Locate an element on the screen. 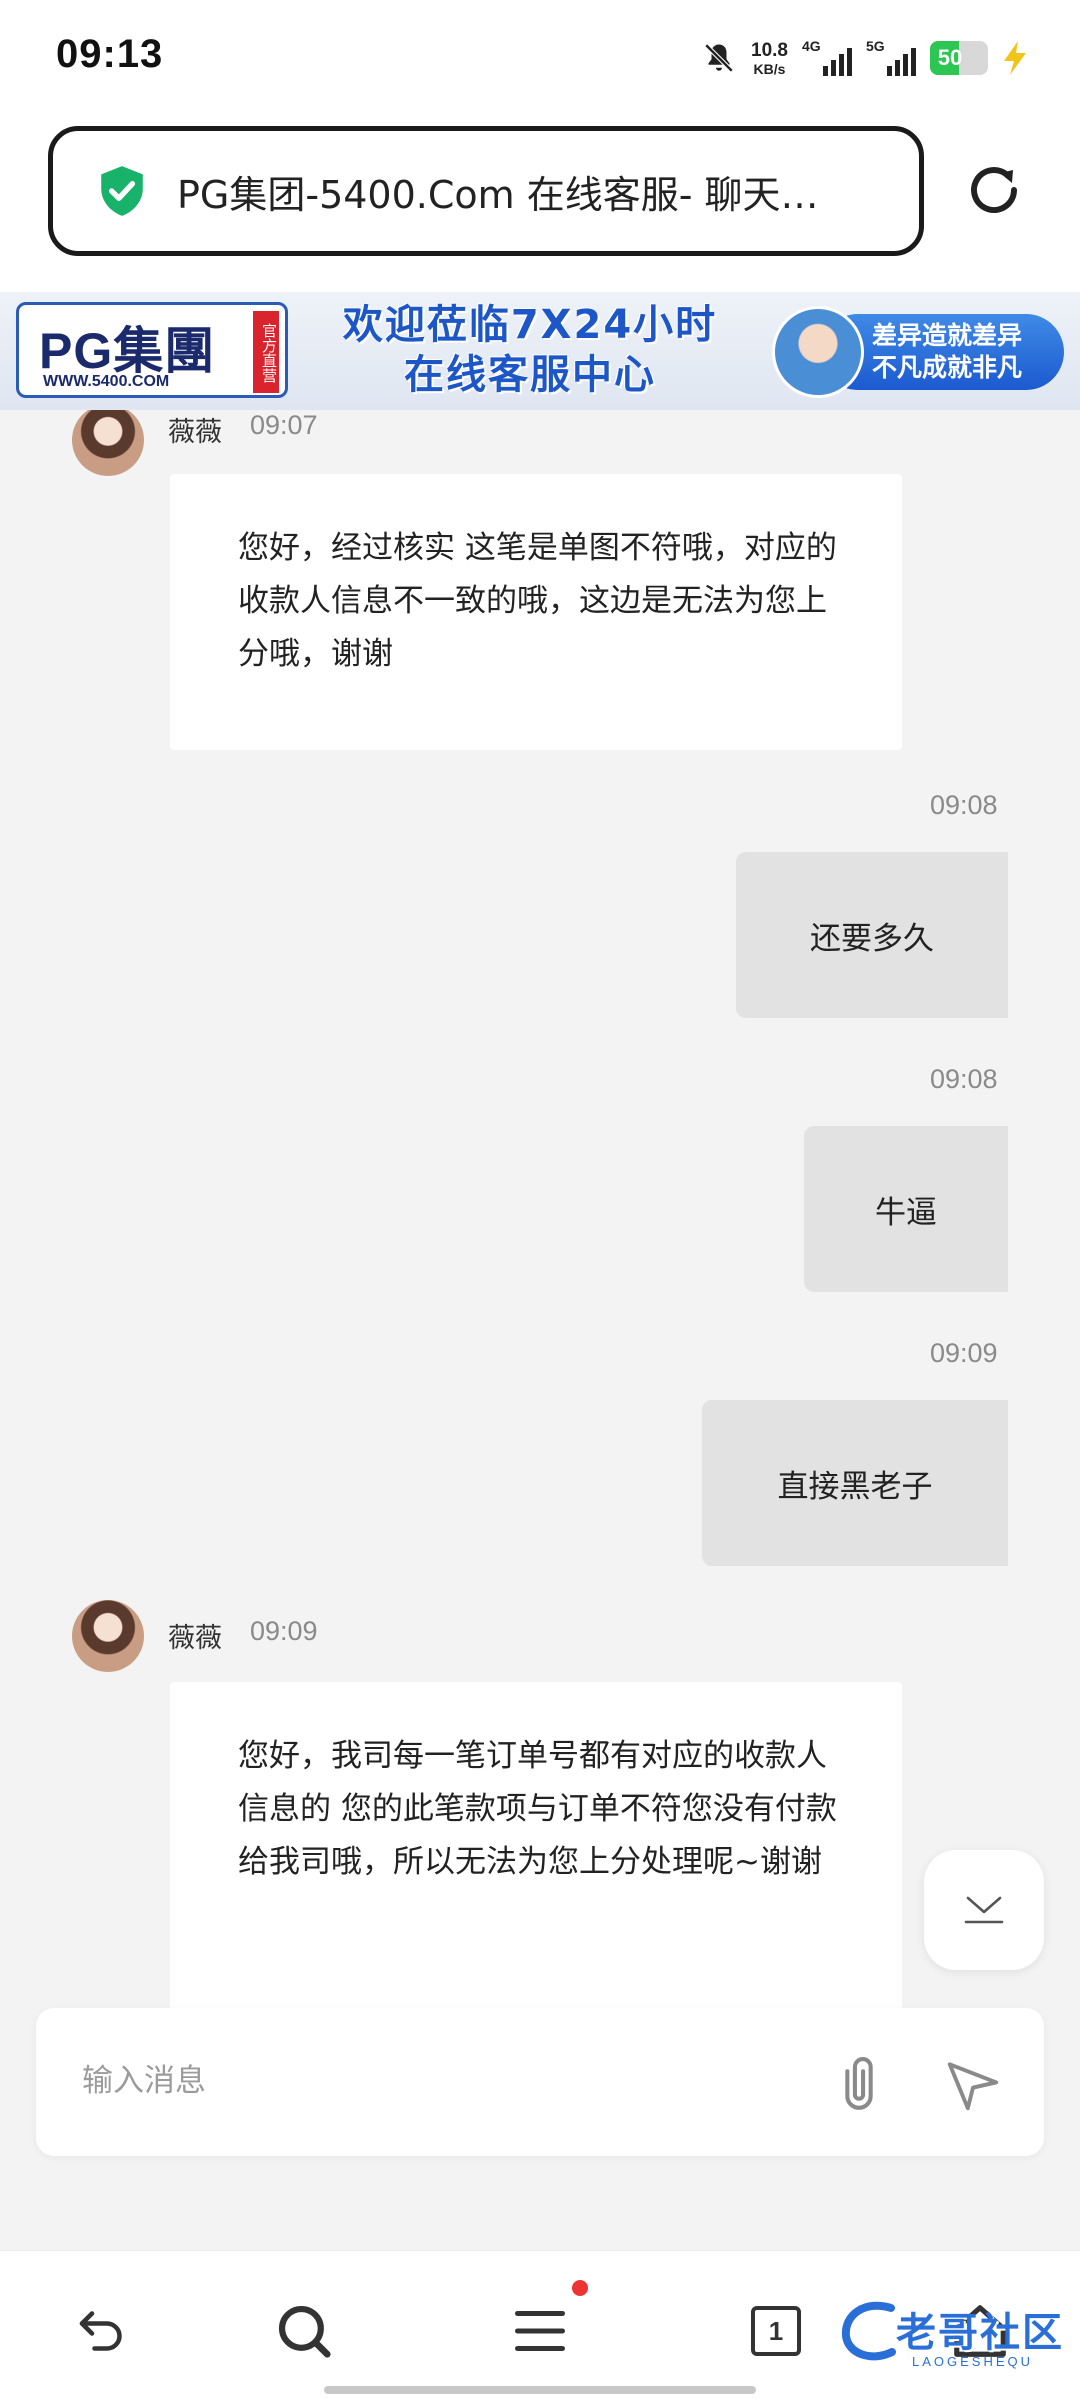  tabs-count-icon: 1 is located at coordinates (776, 2331).